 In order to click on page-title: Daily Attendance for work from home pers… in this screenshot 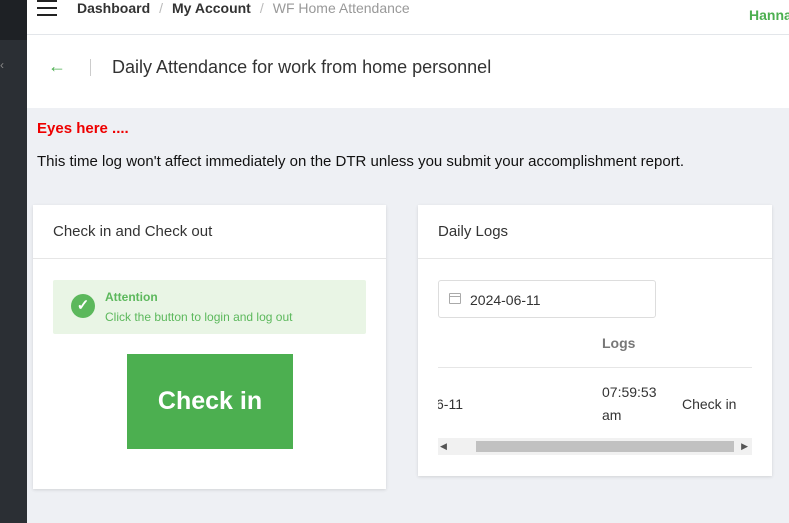, I will do `click(302, 67)`.